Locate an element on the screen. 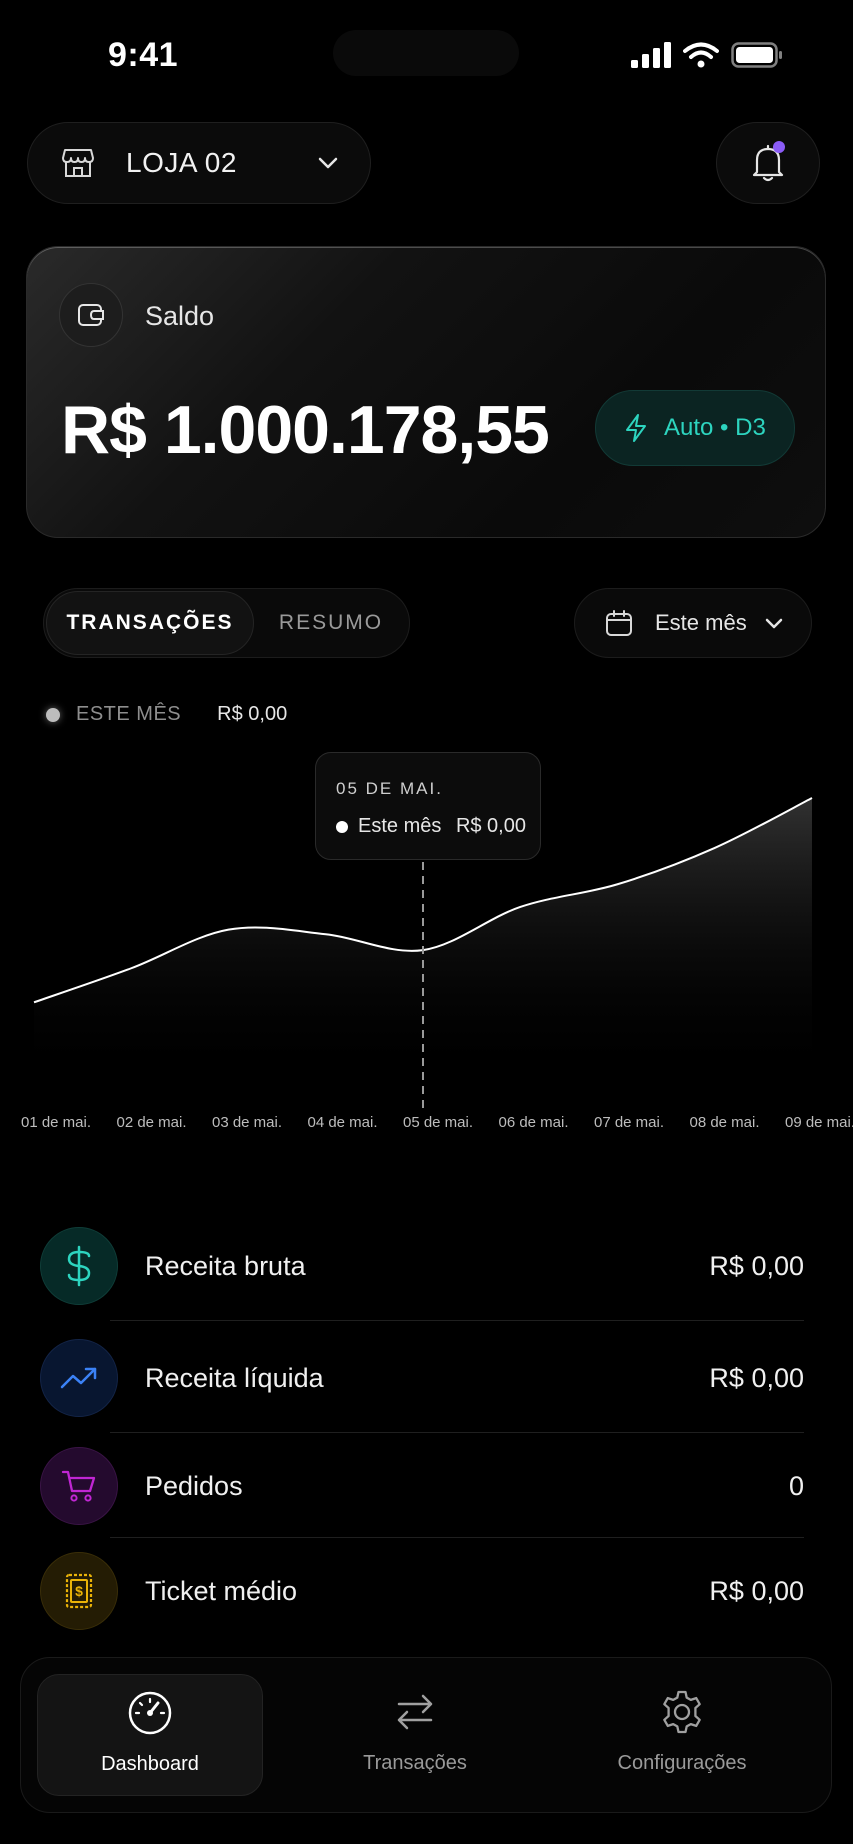 This screenshot has width=853, height=1844. tooltip-date: 05 DE MAI. is located at coordinates (389, 788).